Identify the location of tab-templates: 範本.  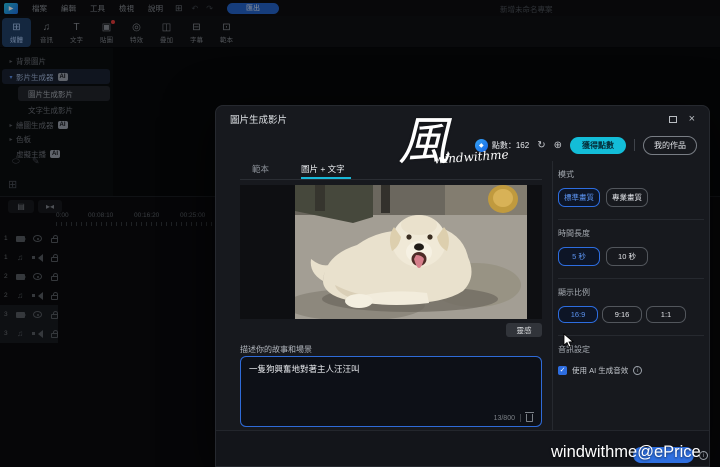
(260, 169).